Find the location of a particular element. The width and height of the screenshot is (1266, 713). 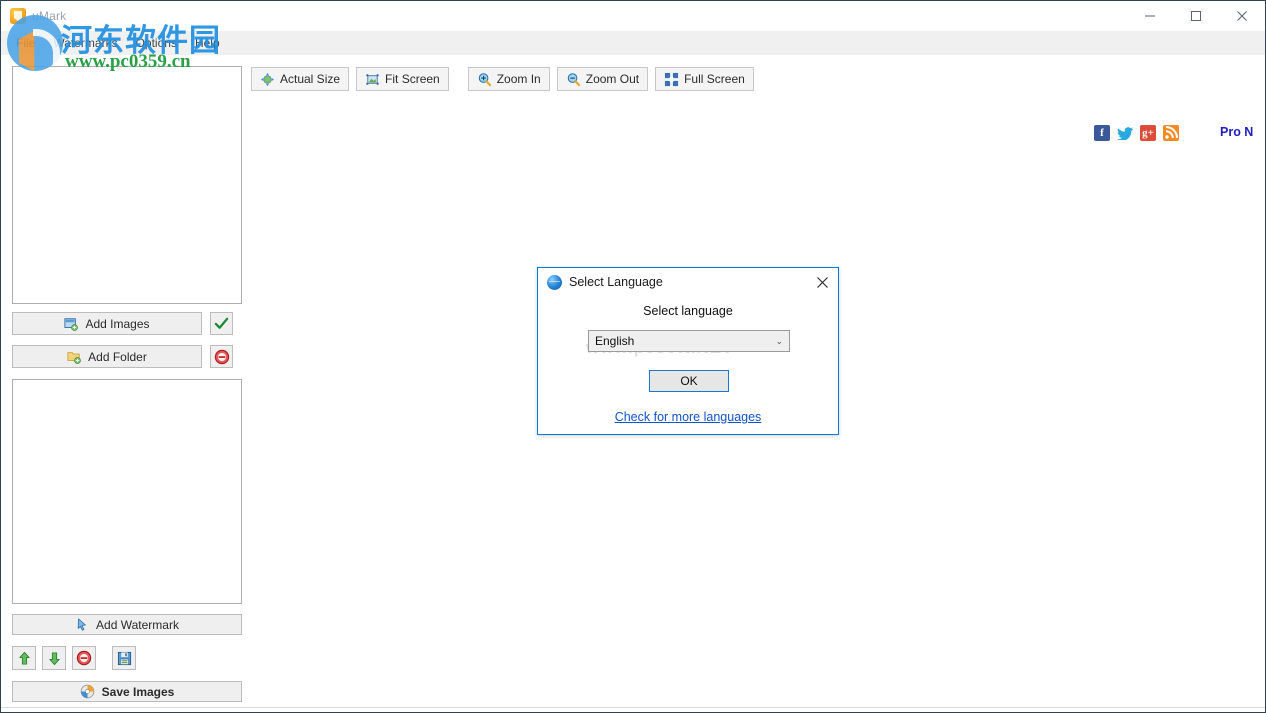

select-language-label: Select language is located at coordinates (688, 311).